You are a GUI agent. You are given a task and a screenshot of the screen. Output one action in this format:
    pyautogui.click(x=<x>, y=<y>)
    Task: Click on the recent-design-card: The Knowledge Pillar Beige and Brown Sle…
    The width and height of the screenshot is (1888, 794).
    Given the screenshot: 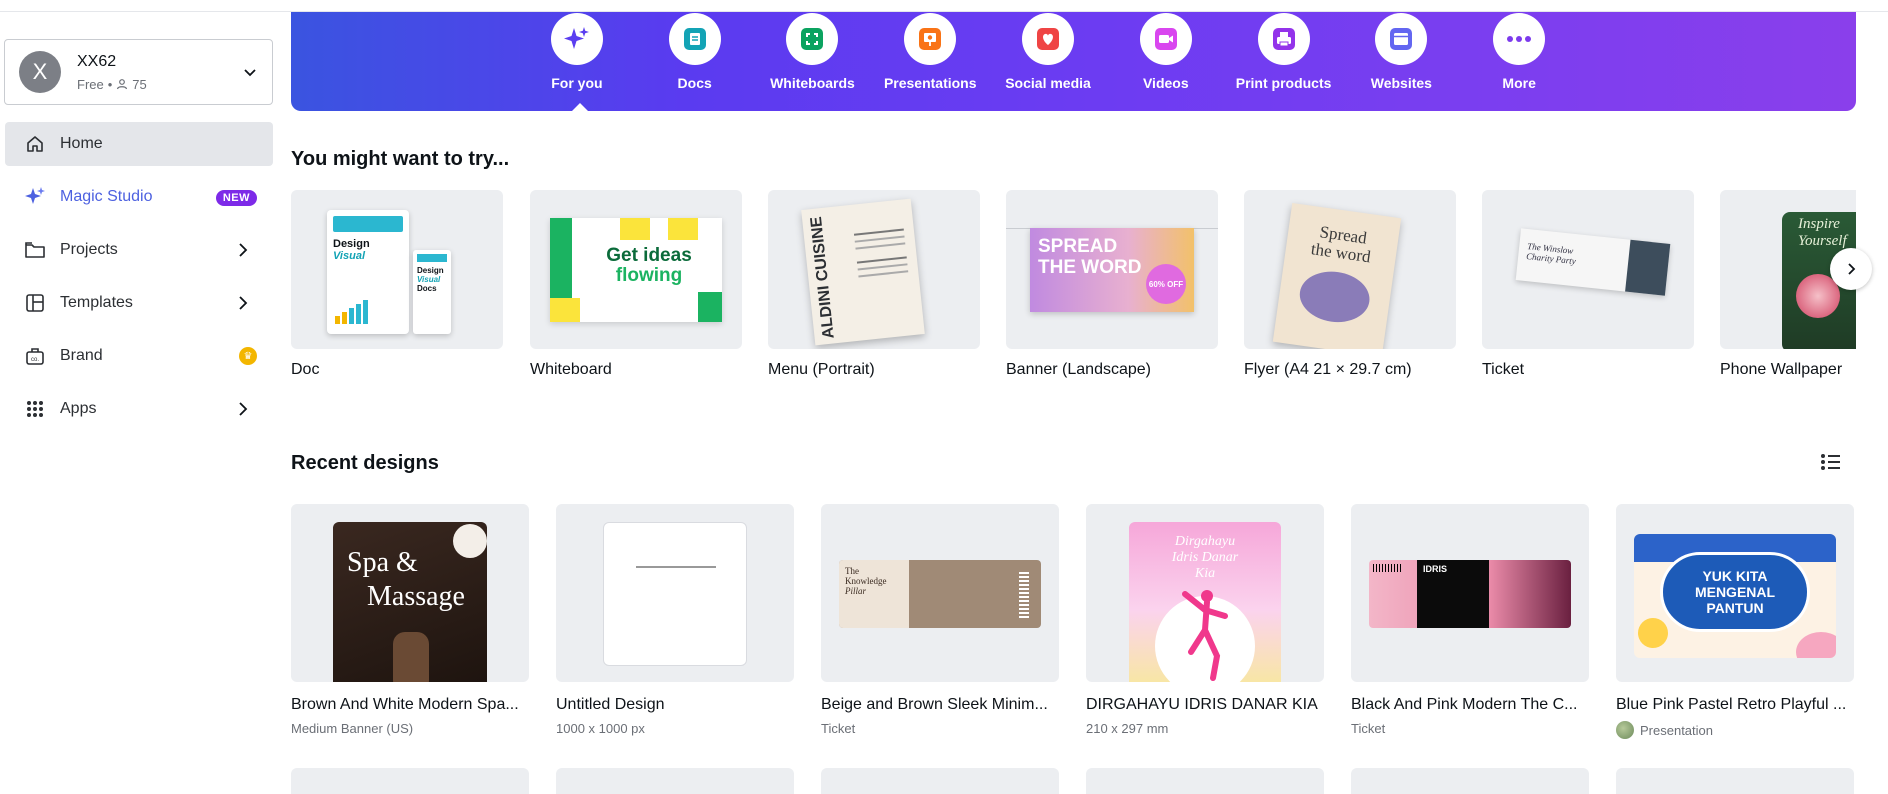 What is the action you would take?
    pyautogui.click(x=940, y=620)
    